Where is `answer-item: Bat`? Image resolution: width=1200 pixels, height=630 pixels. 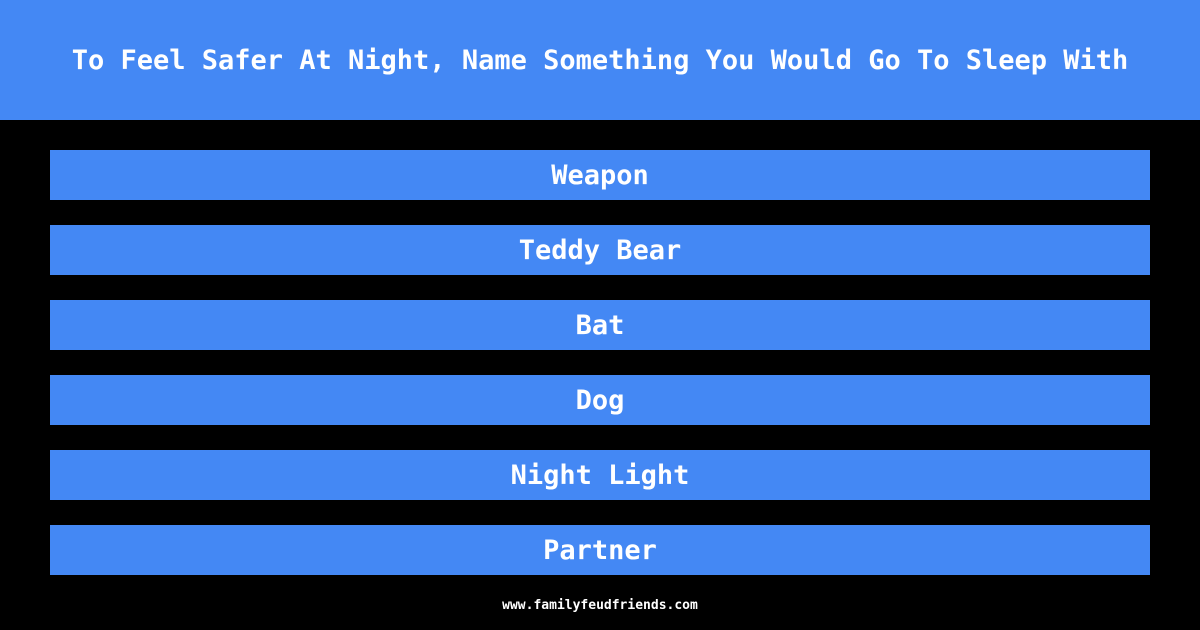
answer-item: Bat is located at coordinates (600, 325).